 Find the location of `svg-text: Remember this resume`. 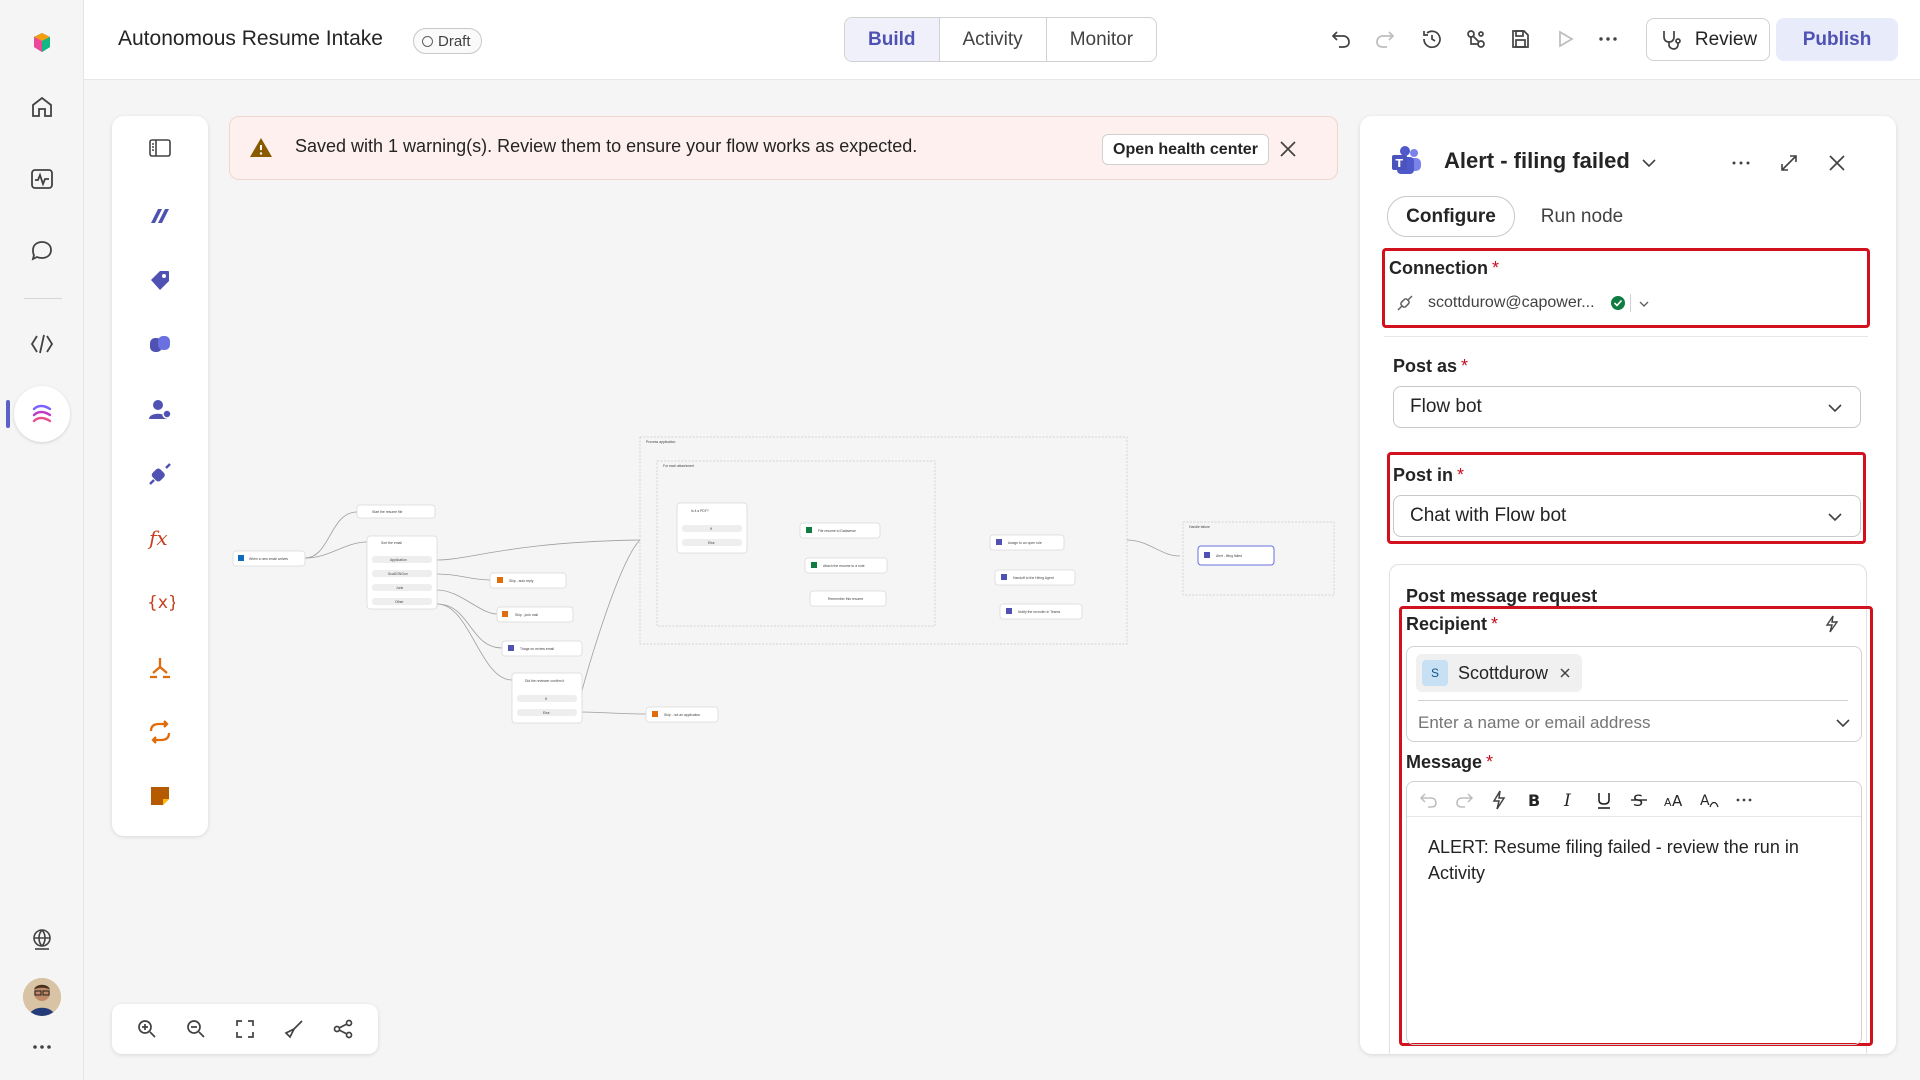

svg-text: Remember this resume is located at coordinates (845, 599).